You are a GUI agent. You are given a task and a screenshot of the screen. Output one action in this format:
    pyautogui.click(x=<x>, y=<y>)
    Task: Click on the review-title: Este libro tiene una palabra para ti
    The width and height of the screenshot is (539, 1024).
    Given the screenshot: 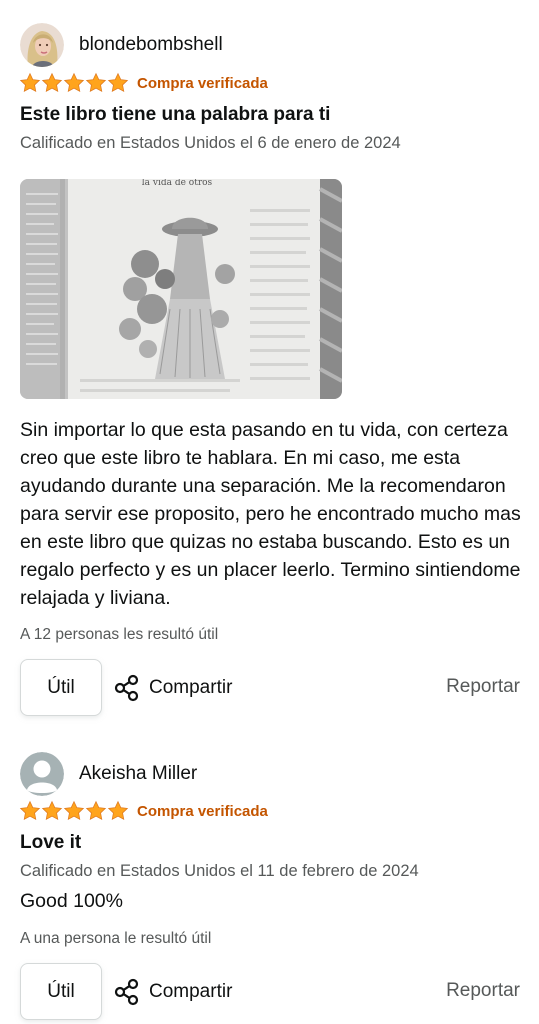 What is the action you would take?
    pyautogui.click(x=175, y=114)
    